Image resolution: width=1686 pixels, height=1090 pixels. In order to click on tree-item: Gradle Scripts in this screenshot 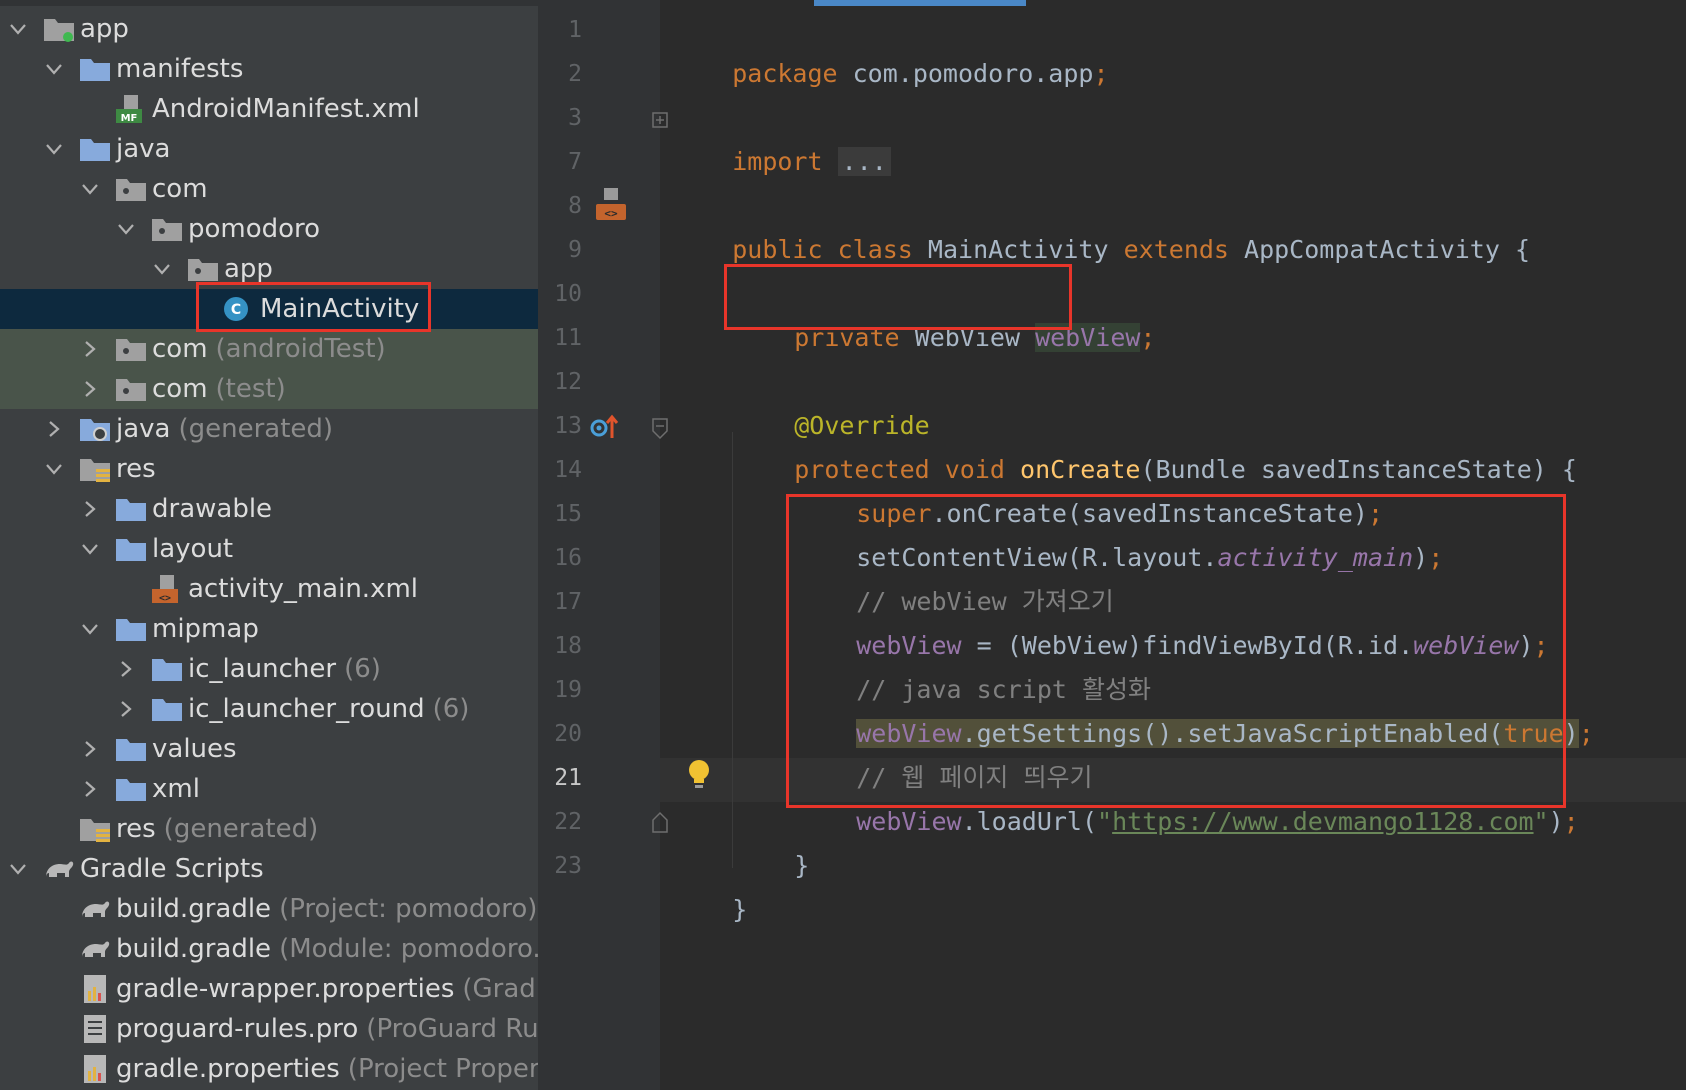, I will do `click(269, 869)`.